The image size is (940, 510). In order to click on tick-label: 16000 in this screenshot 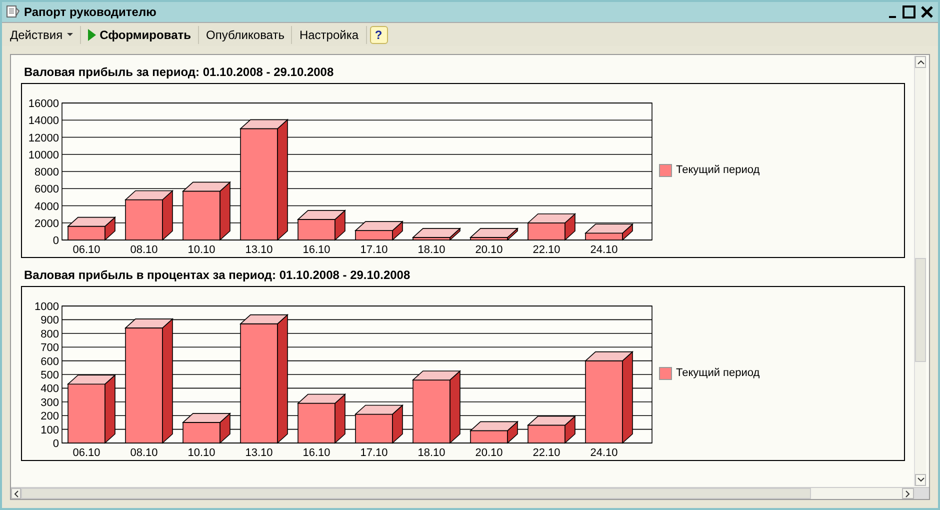, I will do `click(43, 104)`.